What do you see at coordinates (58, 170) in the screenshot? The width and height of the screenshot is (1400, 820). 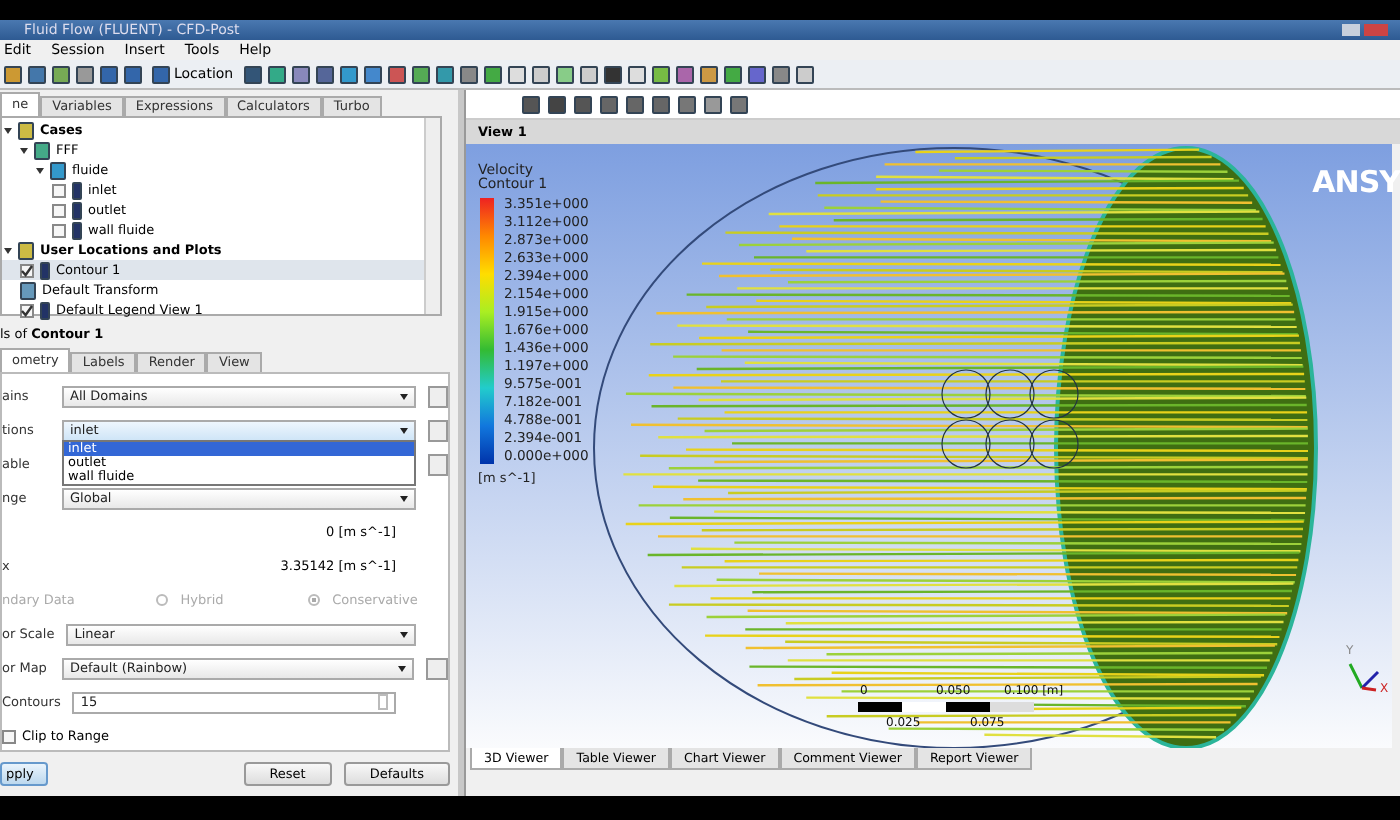 I see `domain-icon` at bounding box center [58, 170].